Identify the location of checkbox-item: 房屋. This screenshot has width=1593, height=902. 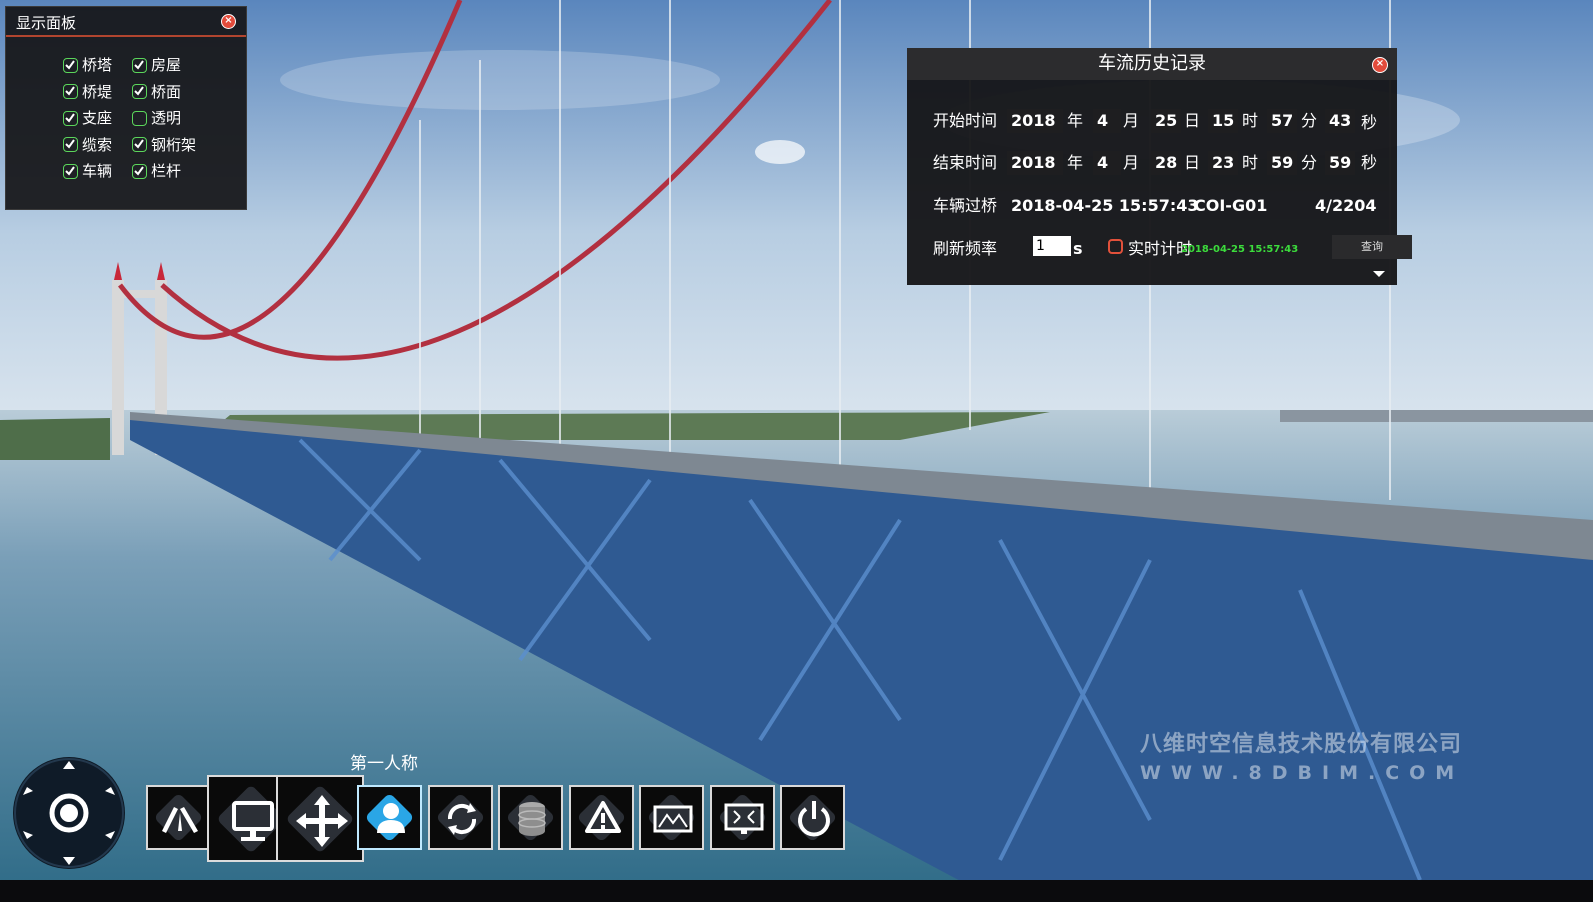
(156, 65).